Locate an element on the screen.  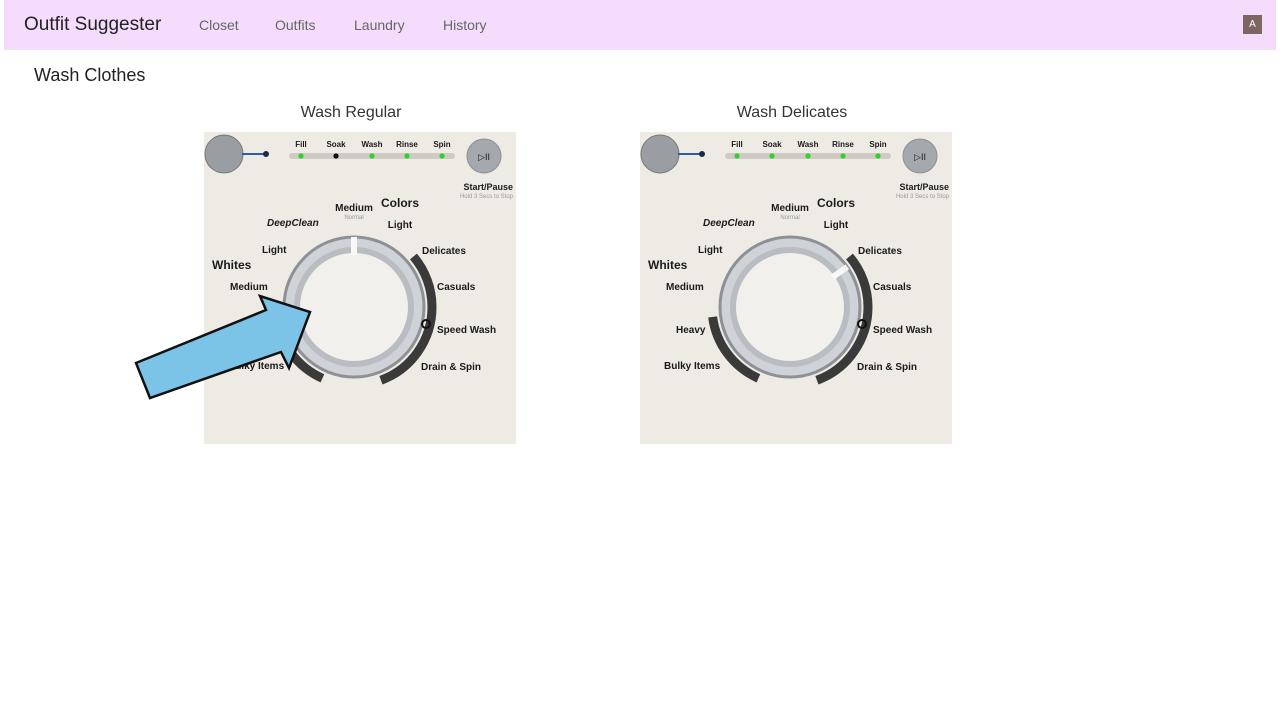
page-title: Wash Clothes is located at coordinates (90, 75).